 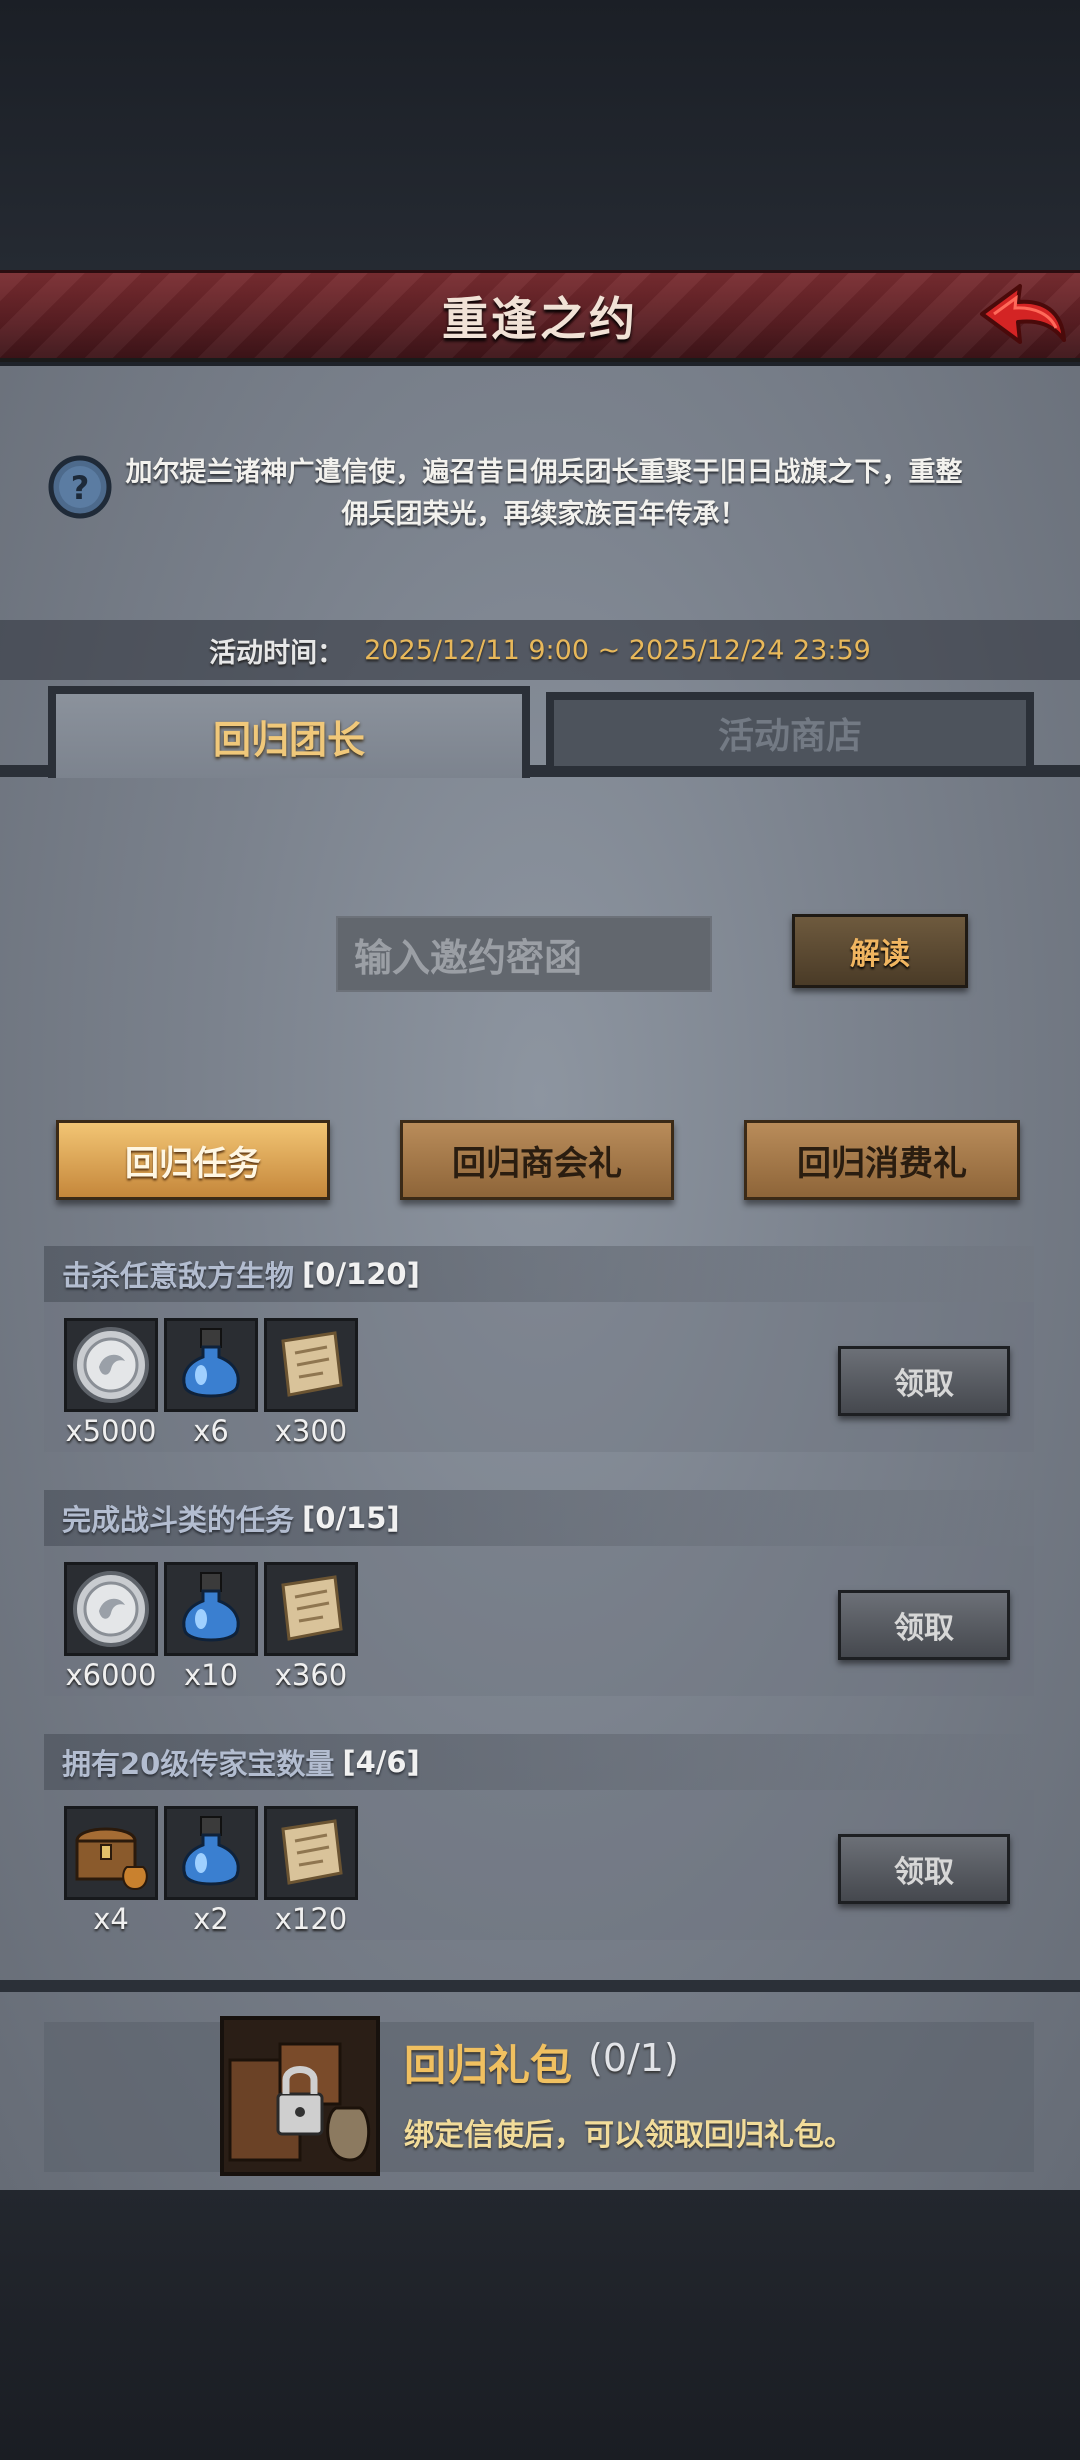 I want to click on title-bar: 重逢之约, so click(x=540, y=316).